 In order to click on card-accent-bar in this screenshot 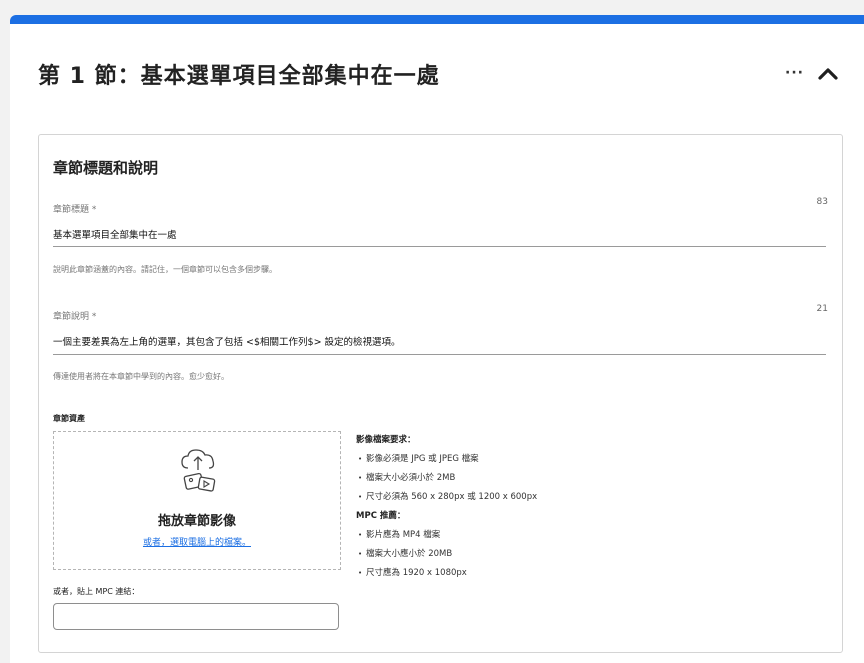, I will do `click(437, 19)`.